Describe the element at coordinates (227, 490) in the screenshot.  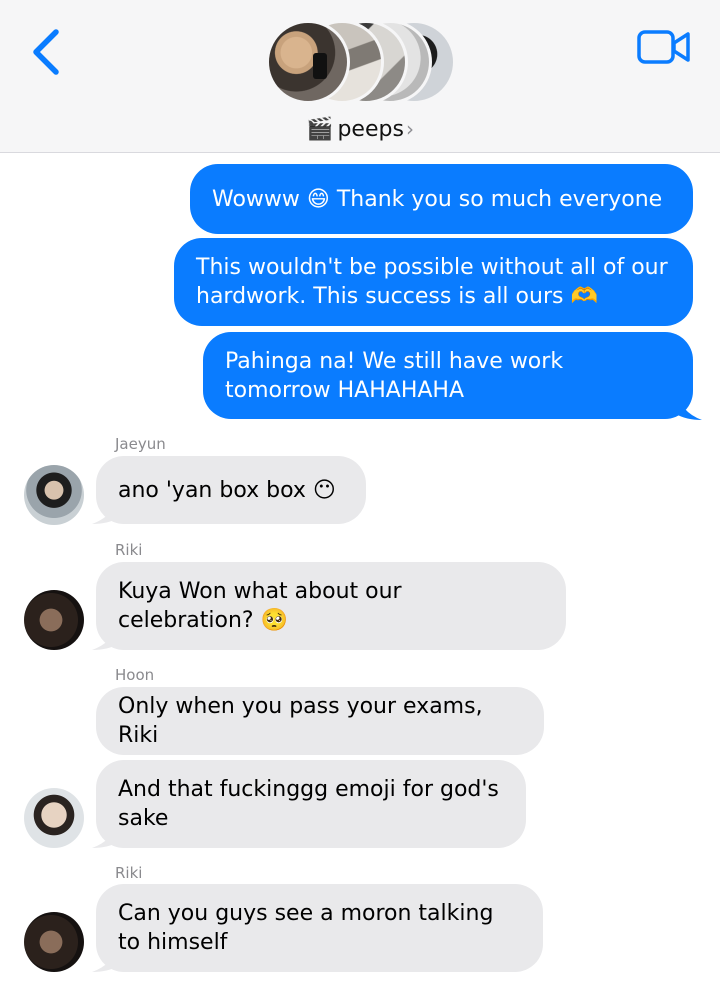
I see `message-text: ano 'yan box box 😶` at that location.